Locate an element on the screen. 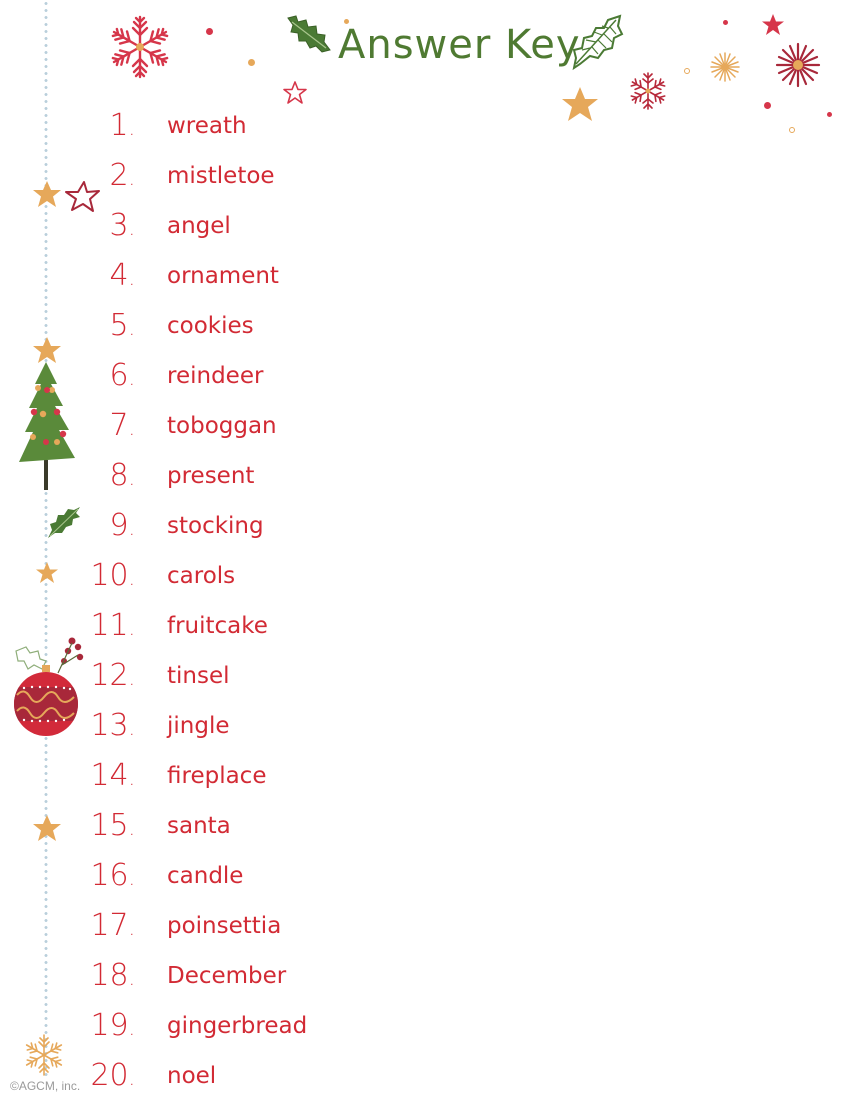 The width and height of the screenshot is (850, 1100). answer-word: reindeer is located at coordinates (215, 376).